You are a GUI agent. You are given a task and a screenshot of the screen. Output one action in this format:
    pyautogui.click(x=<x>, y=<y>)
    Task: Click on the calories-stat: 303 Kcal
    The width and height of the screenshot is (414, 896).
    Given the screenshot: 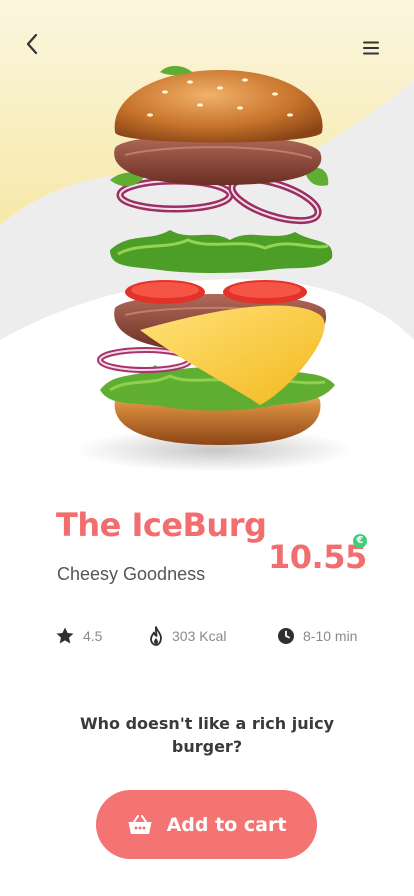 What is the action you would take?
    pyautogui.click(x=187, y=636)
    